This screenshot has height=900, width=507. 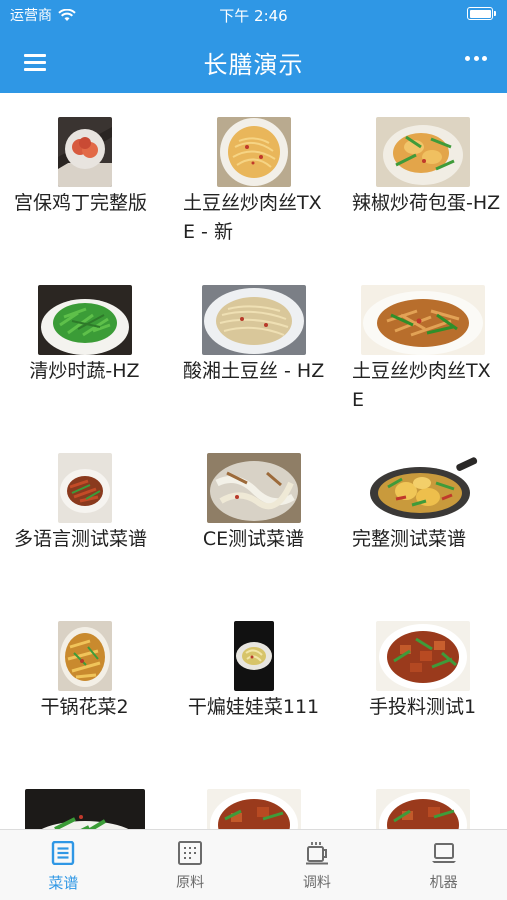 What do you see at coordinates (252, 217) in the screenshot?
I see `recipe-name: 土豆丝炒肉丝TXE - 新` at bounding box center [252, 217].